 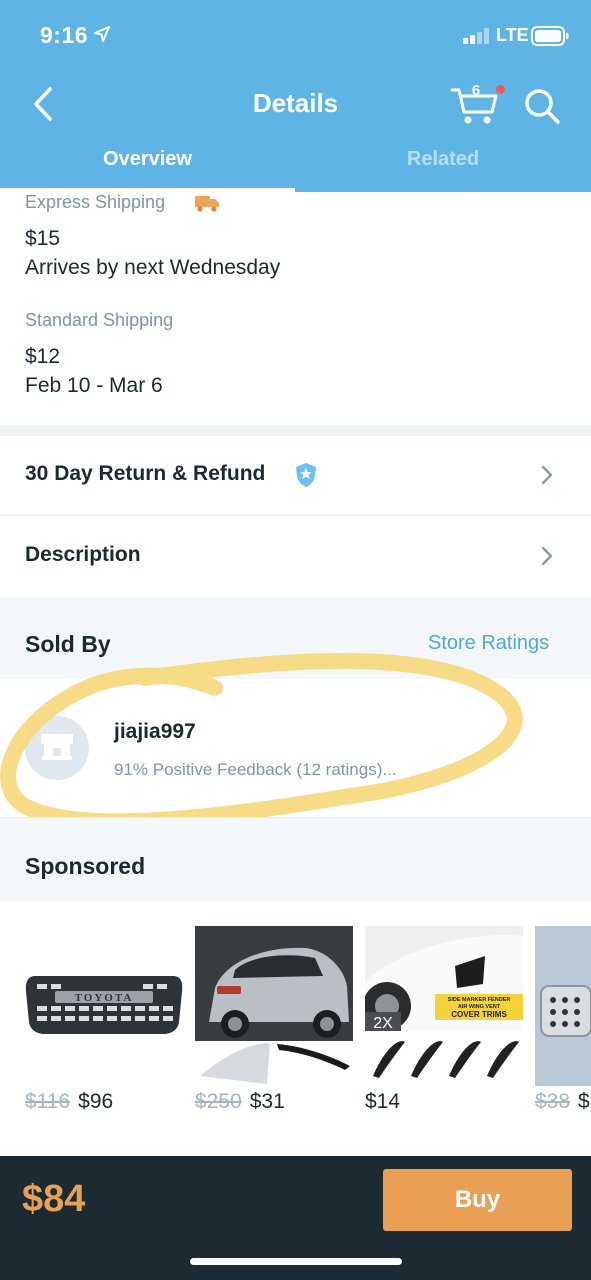 I want to click on truck-grille-image: TOYOTA, so click(x=104, y=1006).